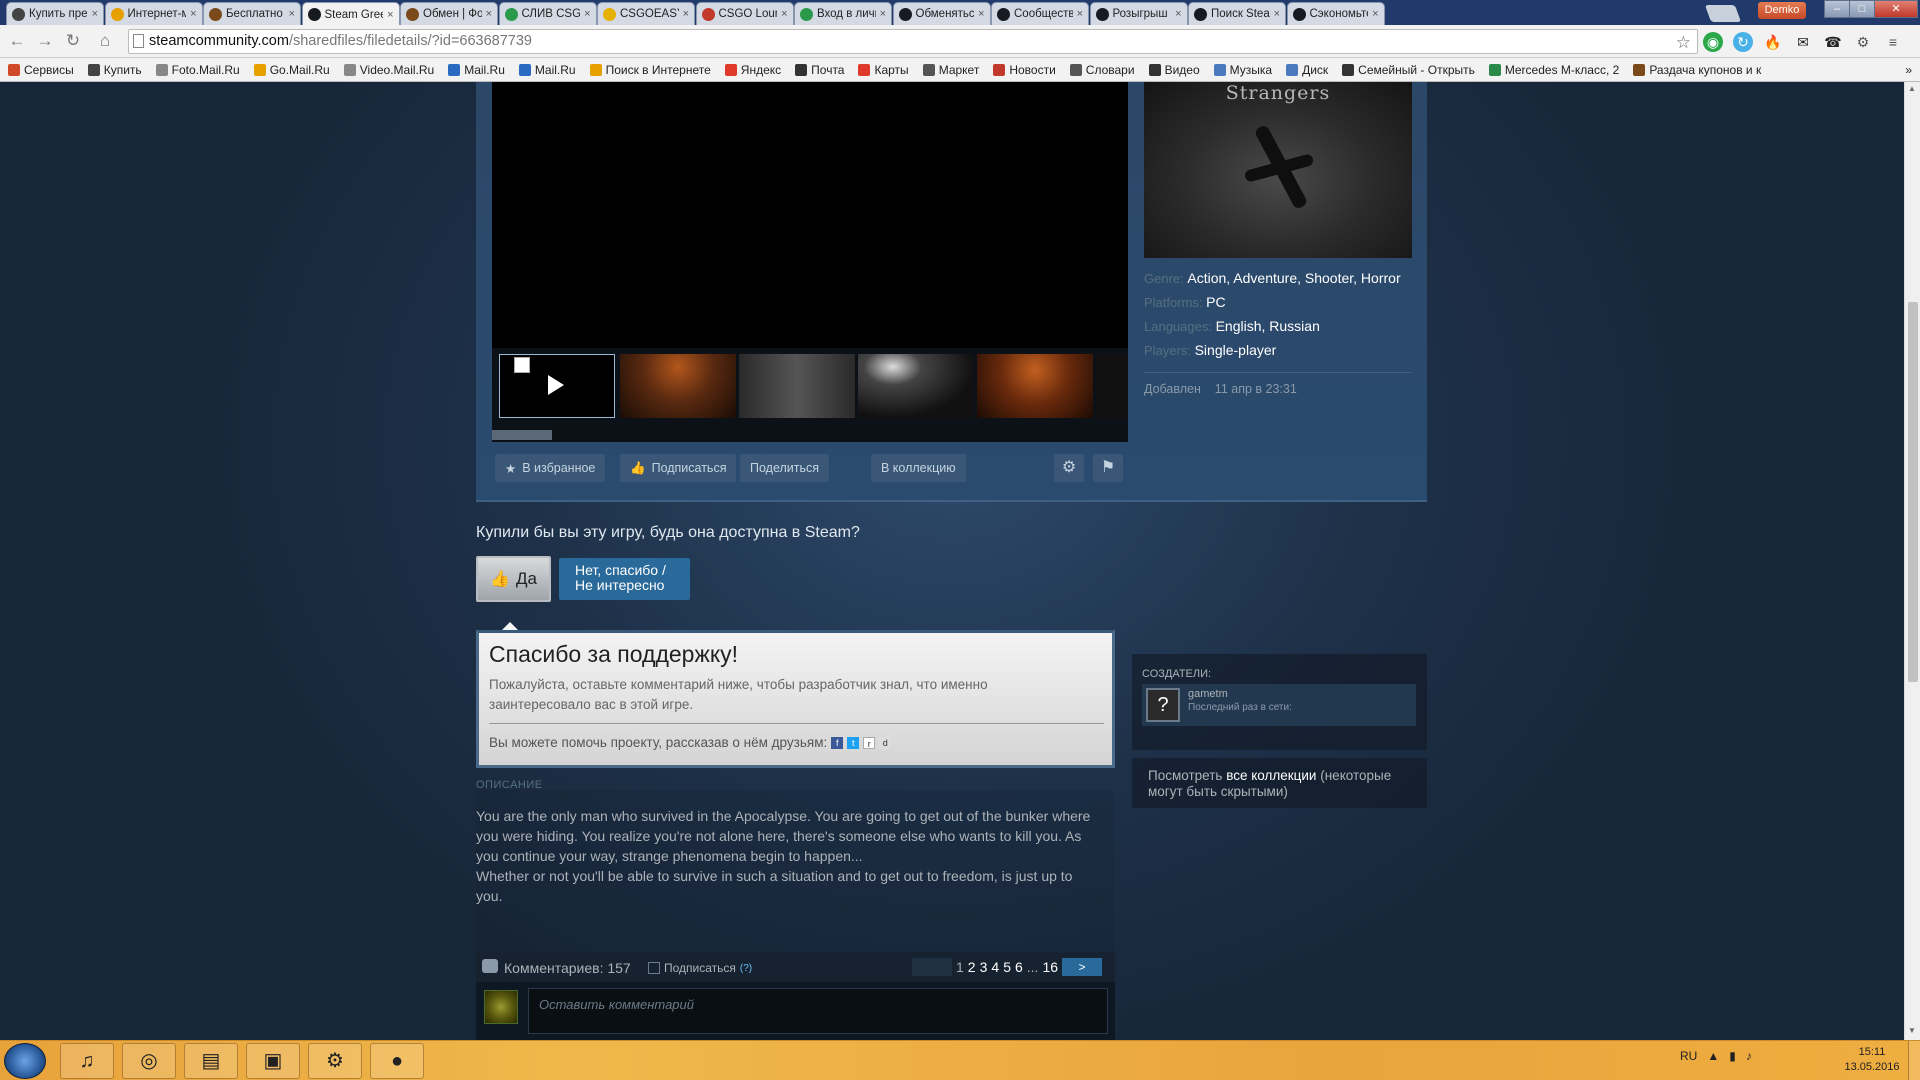  Describe the element at coordinates (885, 742) in the screenshot. I see `digg-icon: d` at that location.